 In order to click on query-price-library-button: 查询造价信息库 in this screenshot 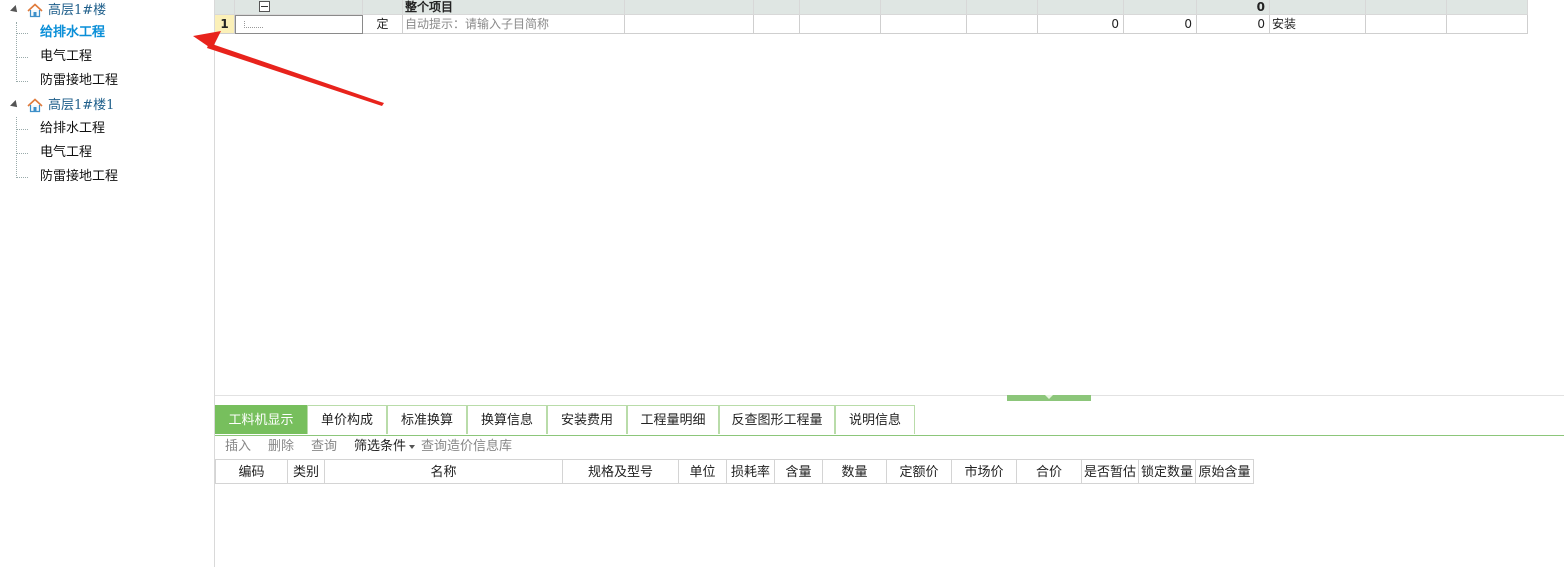, I will do `click(466, 447)`.